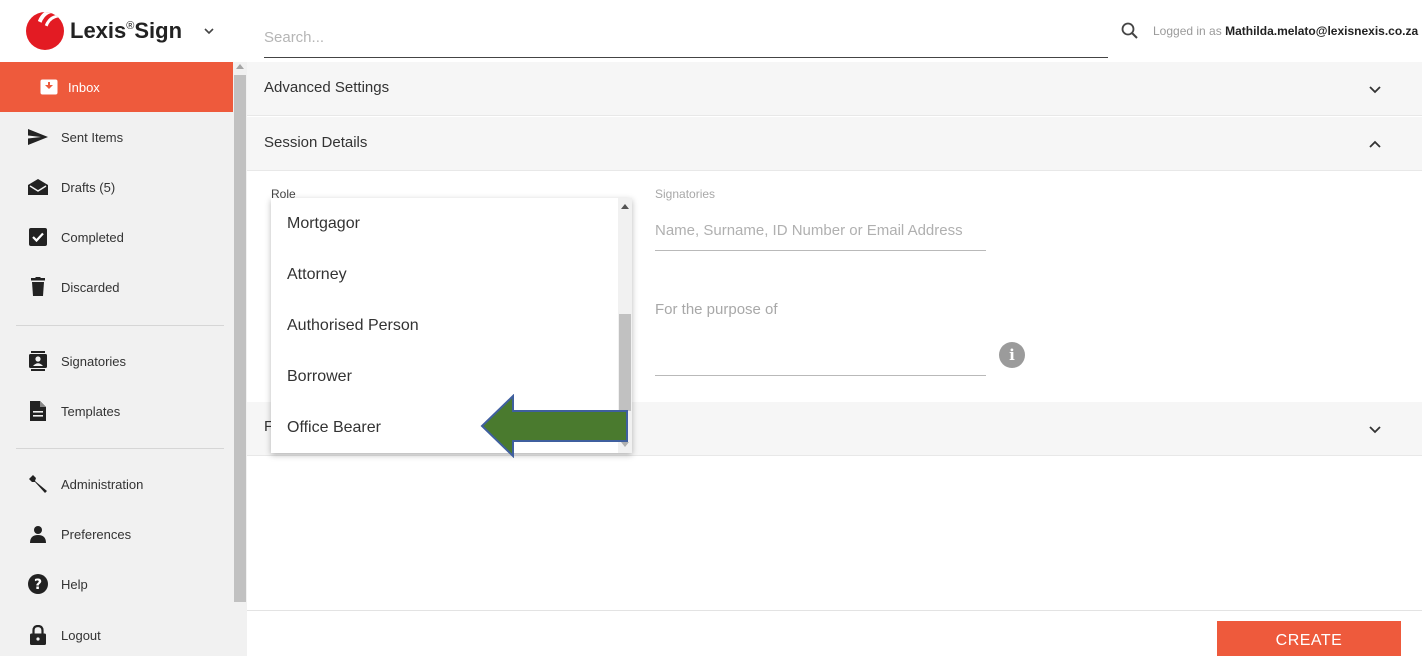 The image size is (1422, 656). I want to click on person-icon, so click(38, 534).